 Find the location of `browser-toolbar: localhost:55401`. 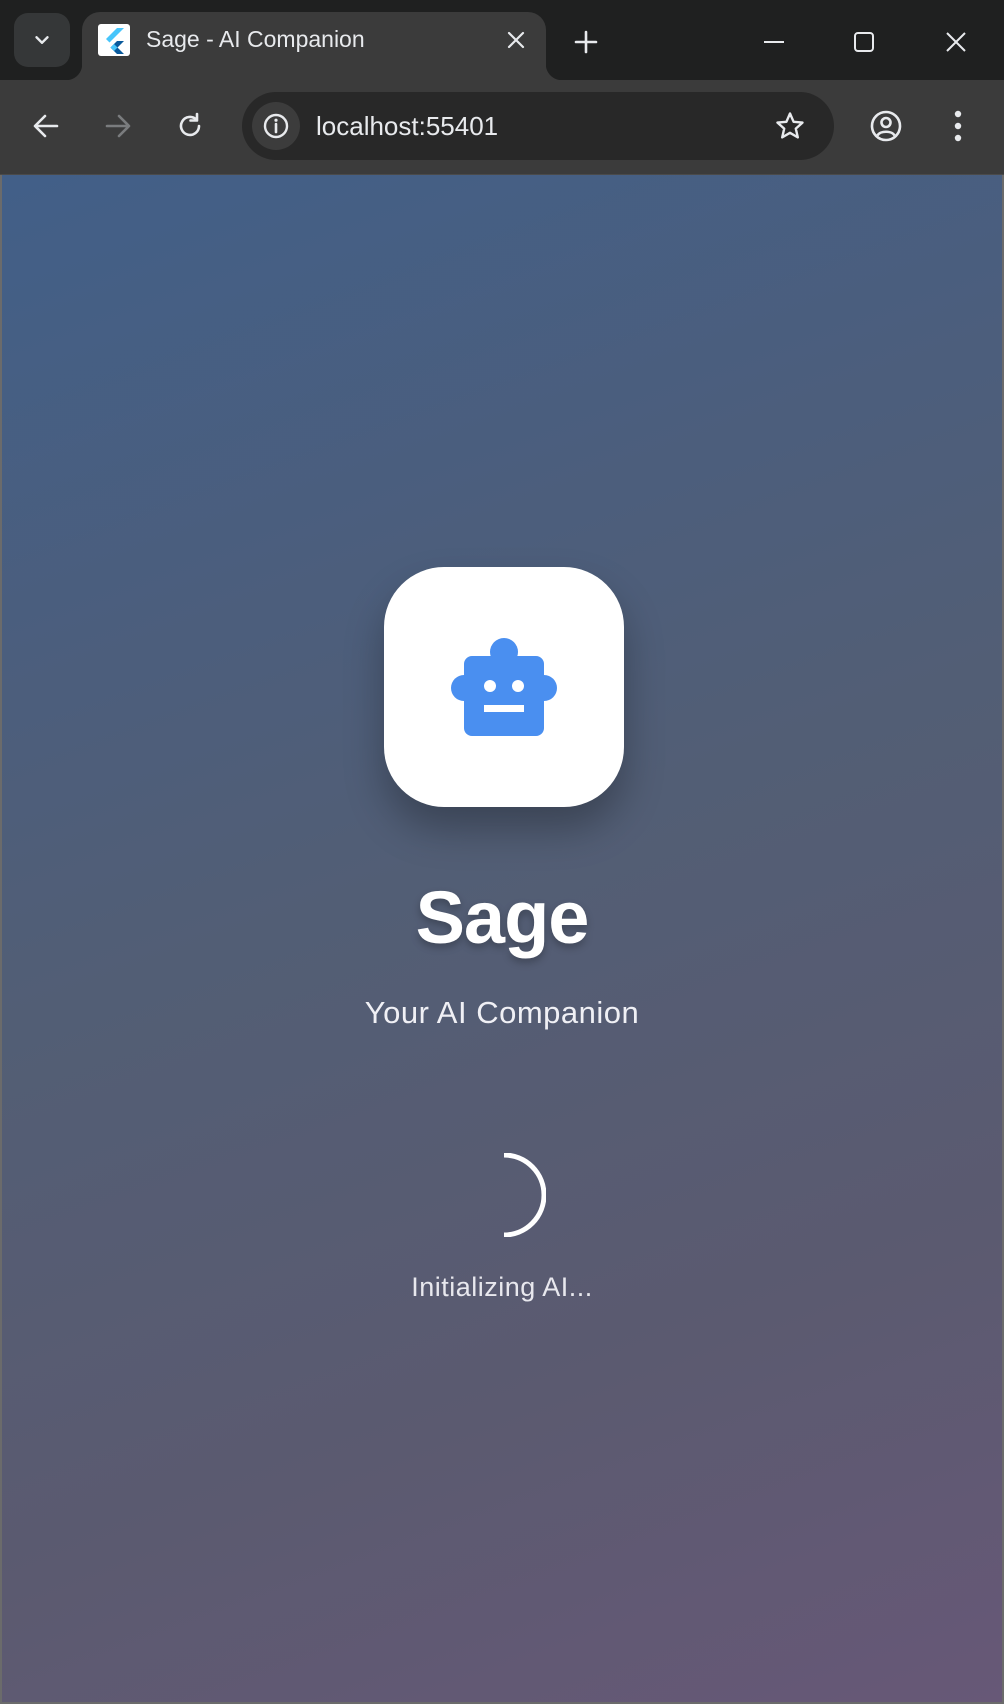

browser-toolbar: localhost:55401 is located at coordinates (502, 127).